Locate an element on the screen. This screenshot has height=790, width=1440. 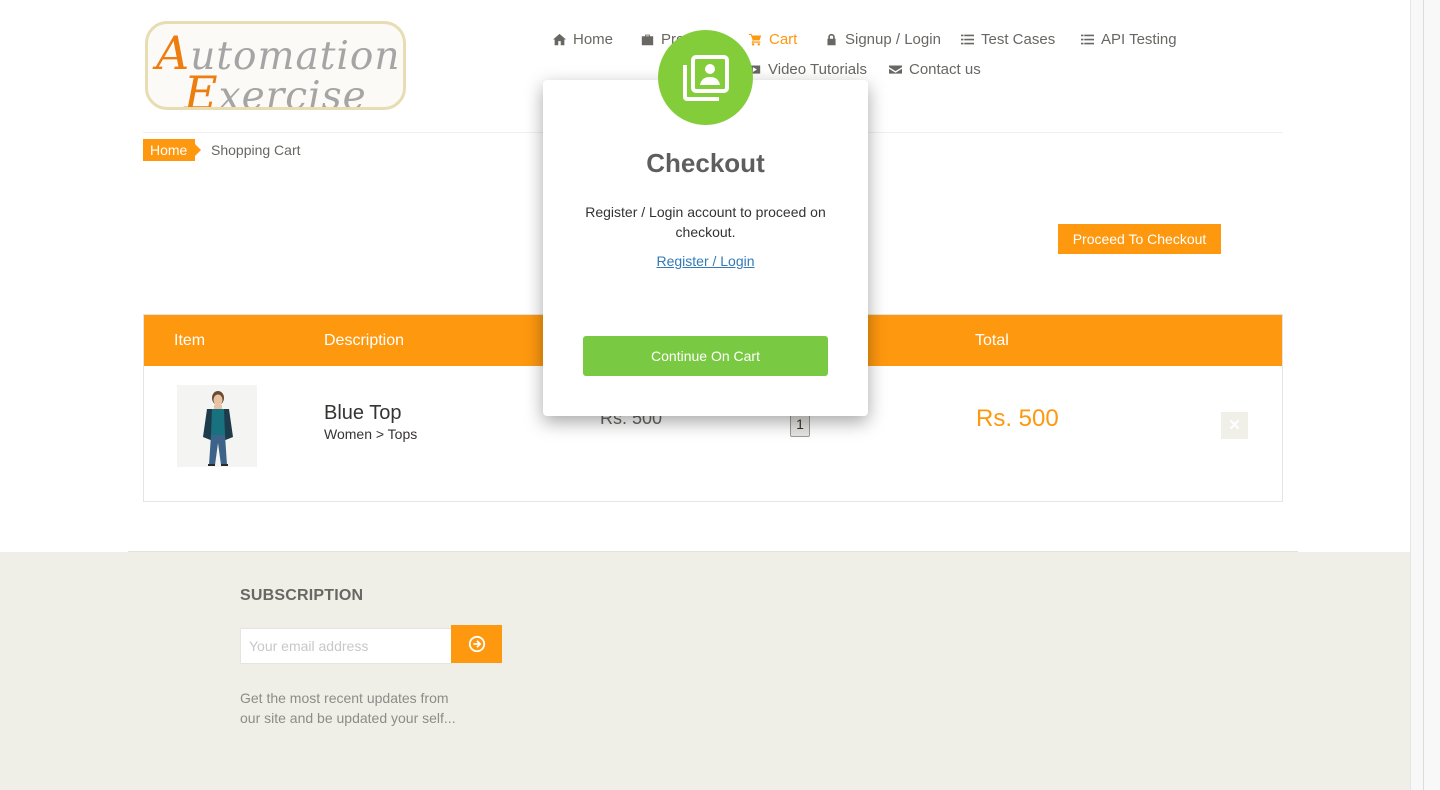
logo-line-2: Exercise is located at coordinates (275, 88).